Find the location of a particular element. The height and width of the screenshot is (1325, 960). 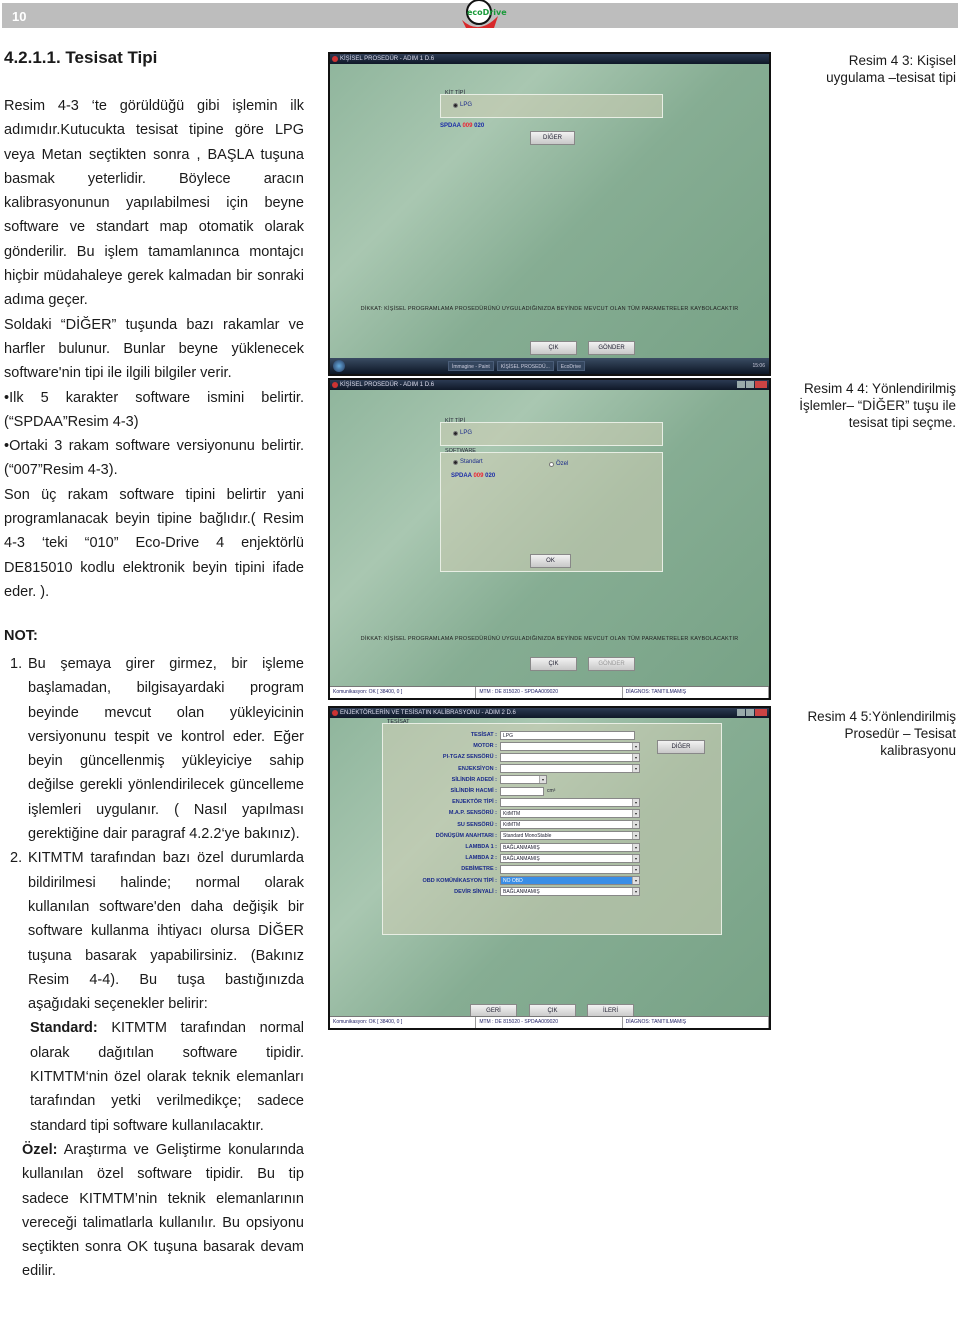

form-label: SU SENSÖRÜ : is located at coordinates (477, 824).